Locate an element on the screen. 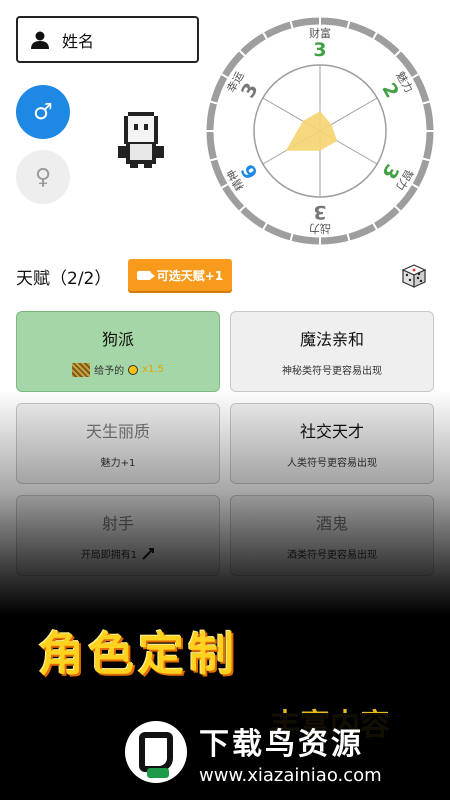 This screenshot has height=800, width=450. talent-card-natural-beauty: 天生丽质 魅力+1 is located at coordinates (118, 443).